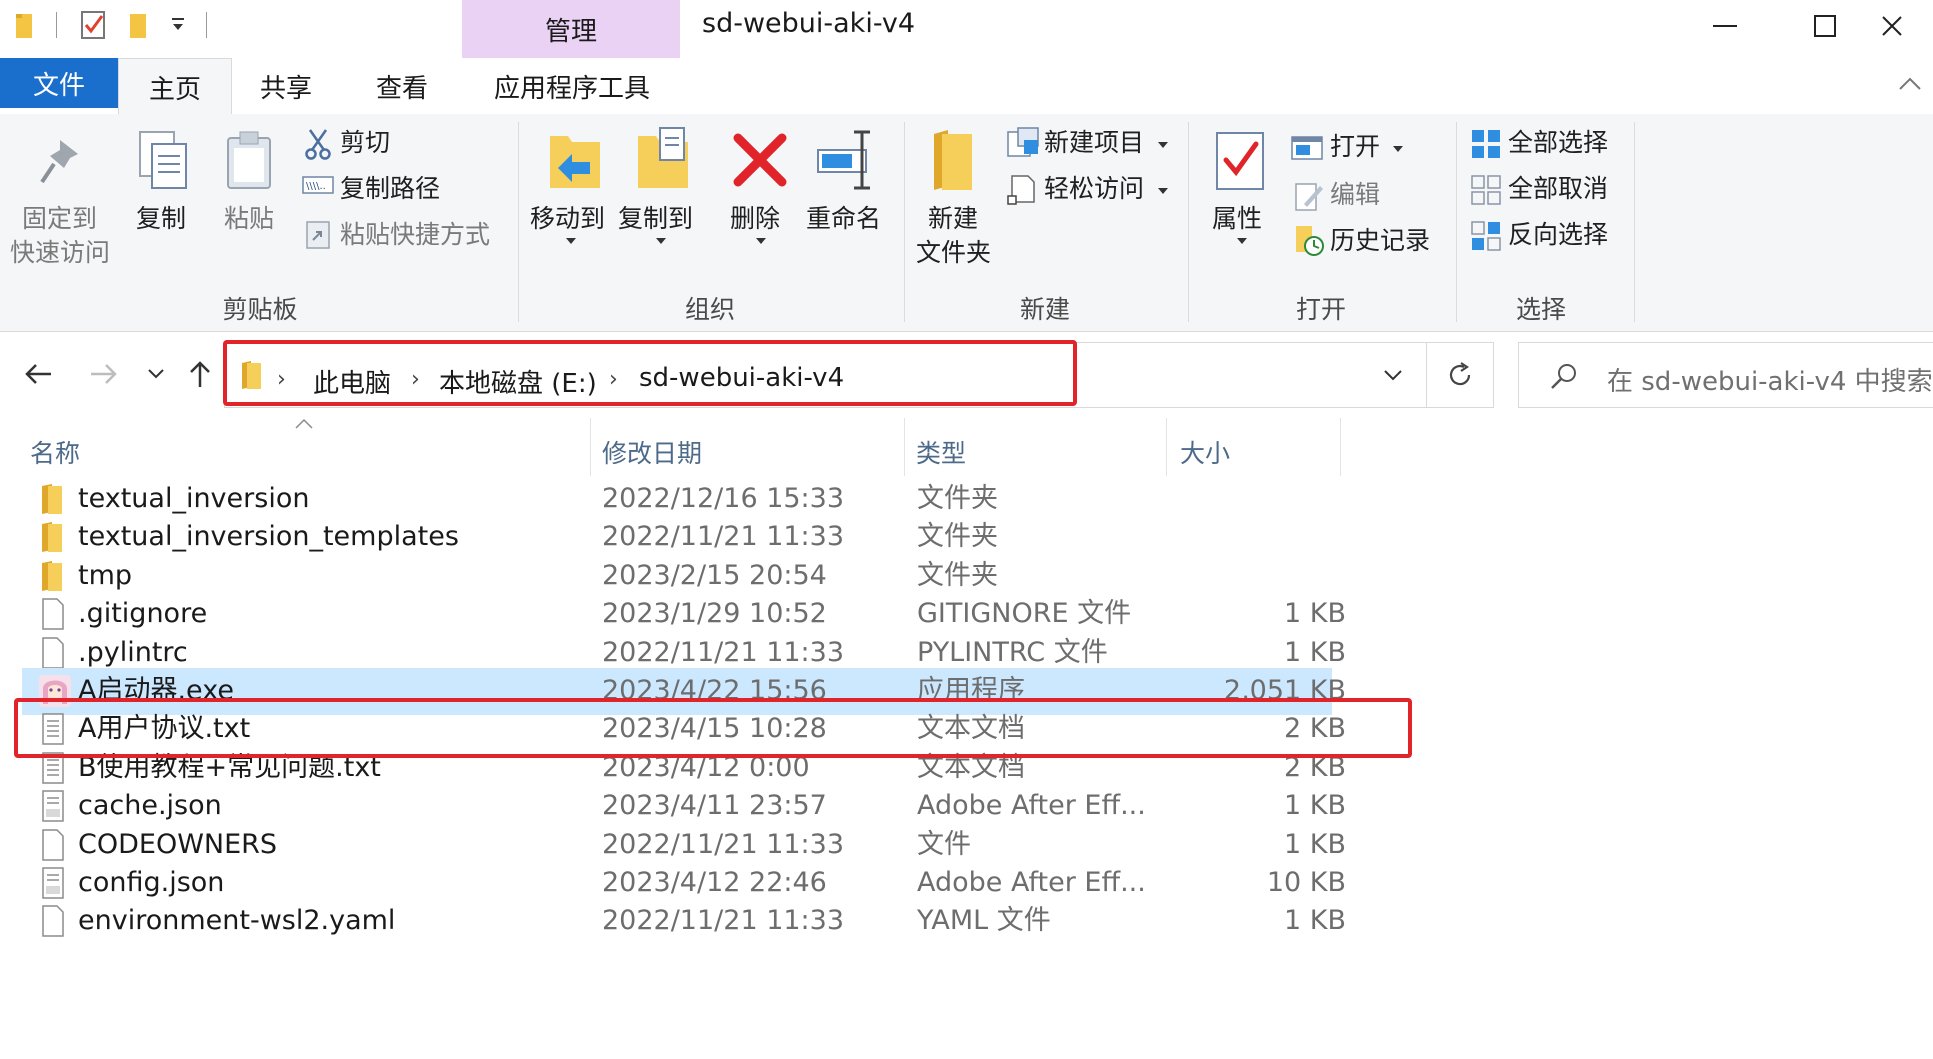 This screenshot has height=1059, width=1933. Describe the element at coordinates (567, 219) in the screenshot. I see `move-to-button: 移动到` at that location.